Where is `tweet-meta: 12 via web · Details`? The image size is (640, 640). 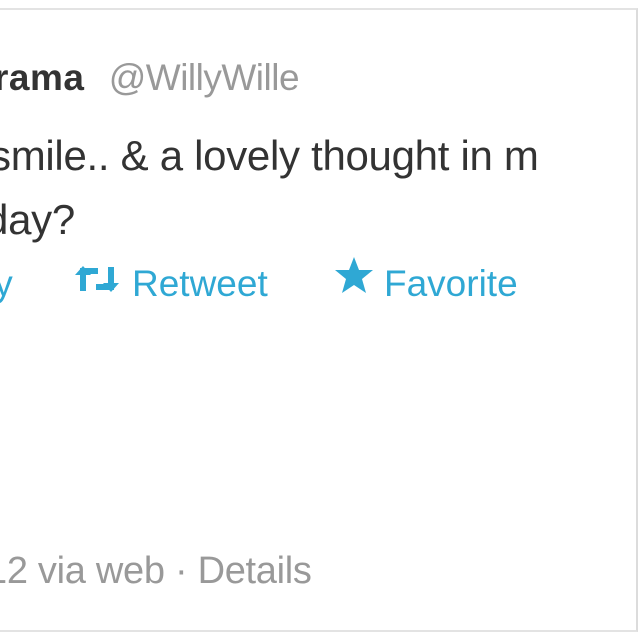
tweet-meta: 12 via web · Details is located at coordinates (156, 571).